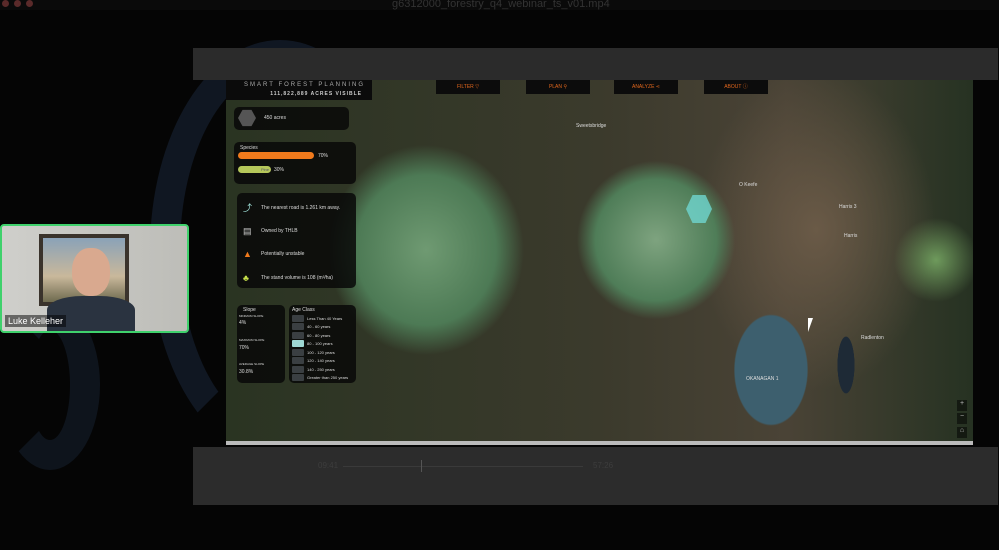 The image size is (999, 550). What do you see at coordinates (465, 87) in the screenshot?
I see `filter-label: FILTER` at bounding box center [465, 87].